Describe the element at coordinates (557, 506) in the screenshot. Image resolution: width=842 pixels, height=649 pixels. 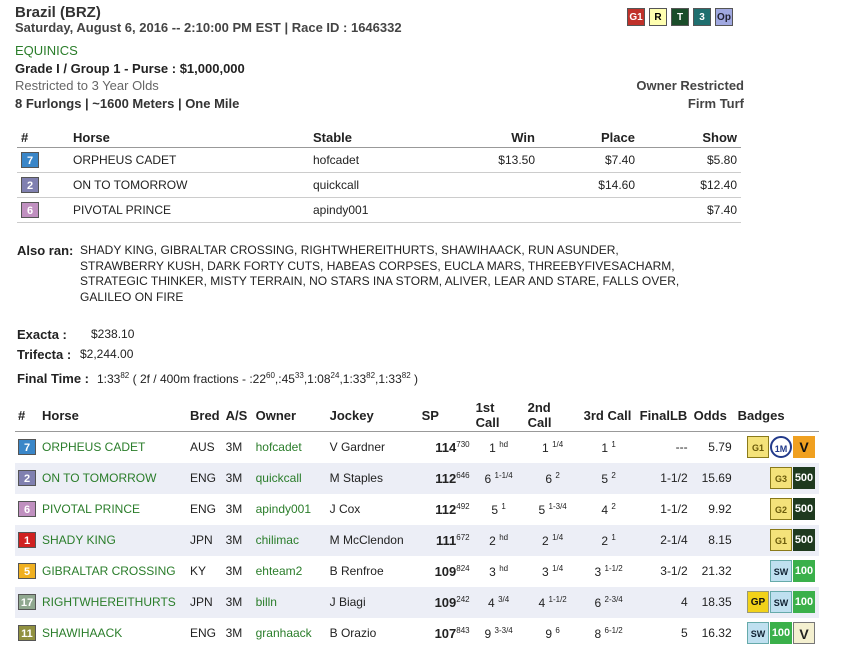
I see `second-call-margin: 1-3/4` at that location.